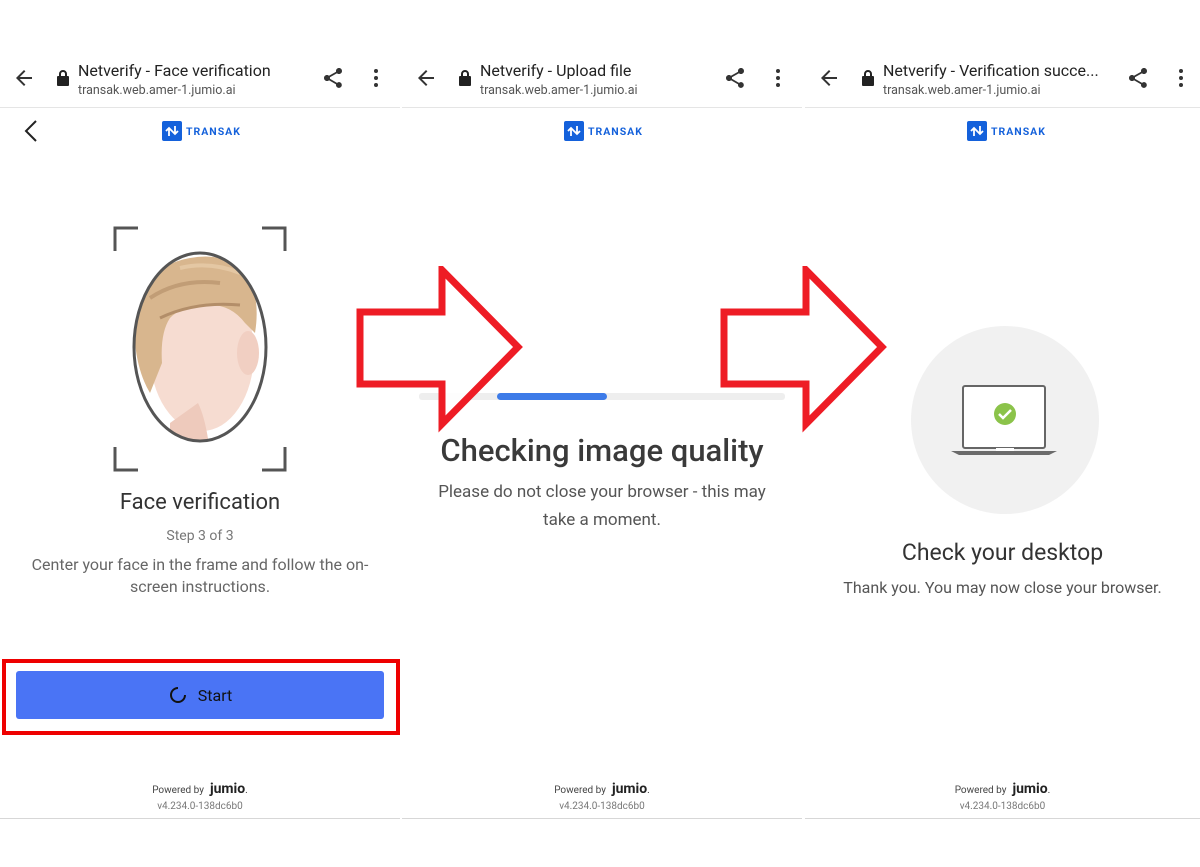  What do you see at coordinates (32, 131) in the screenshot?
I see `chevron-left-icon` at bounding box center [32, 131].